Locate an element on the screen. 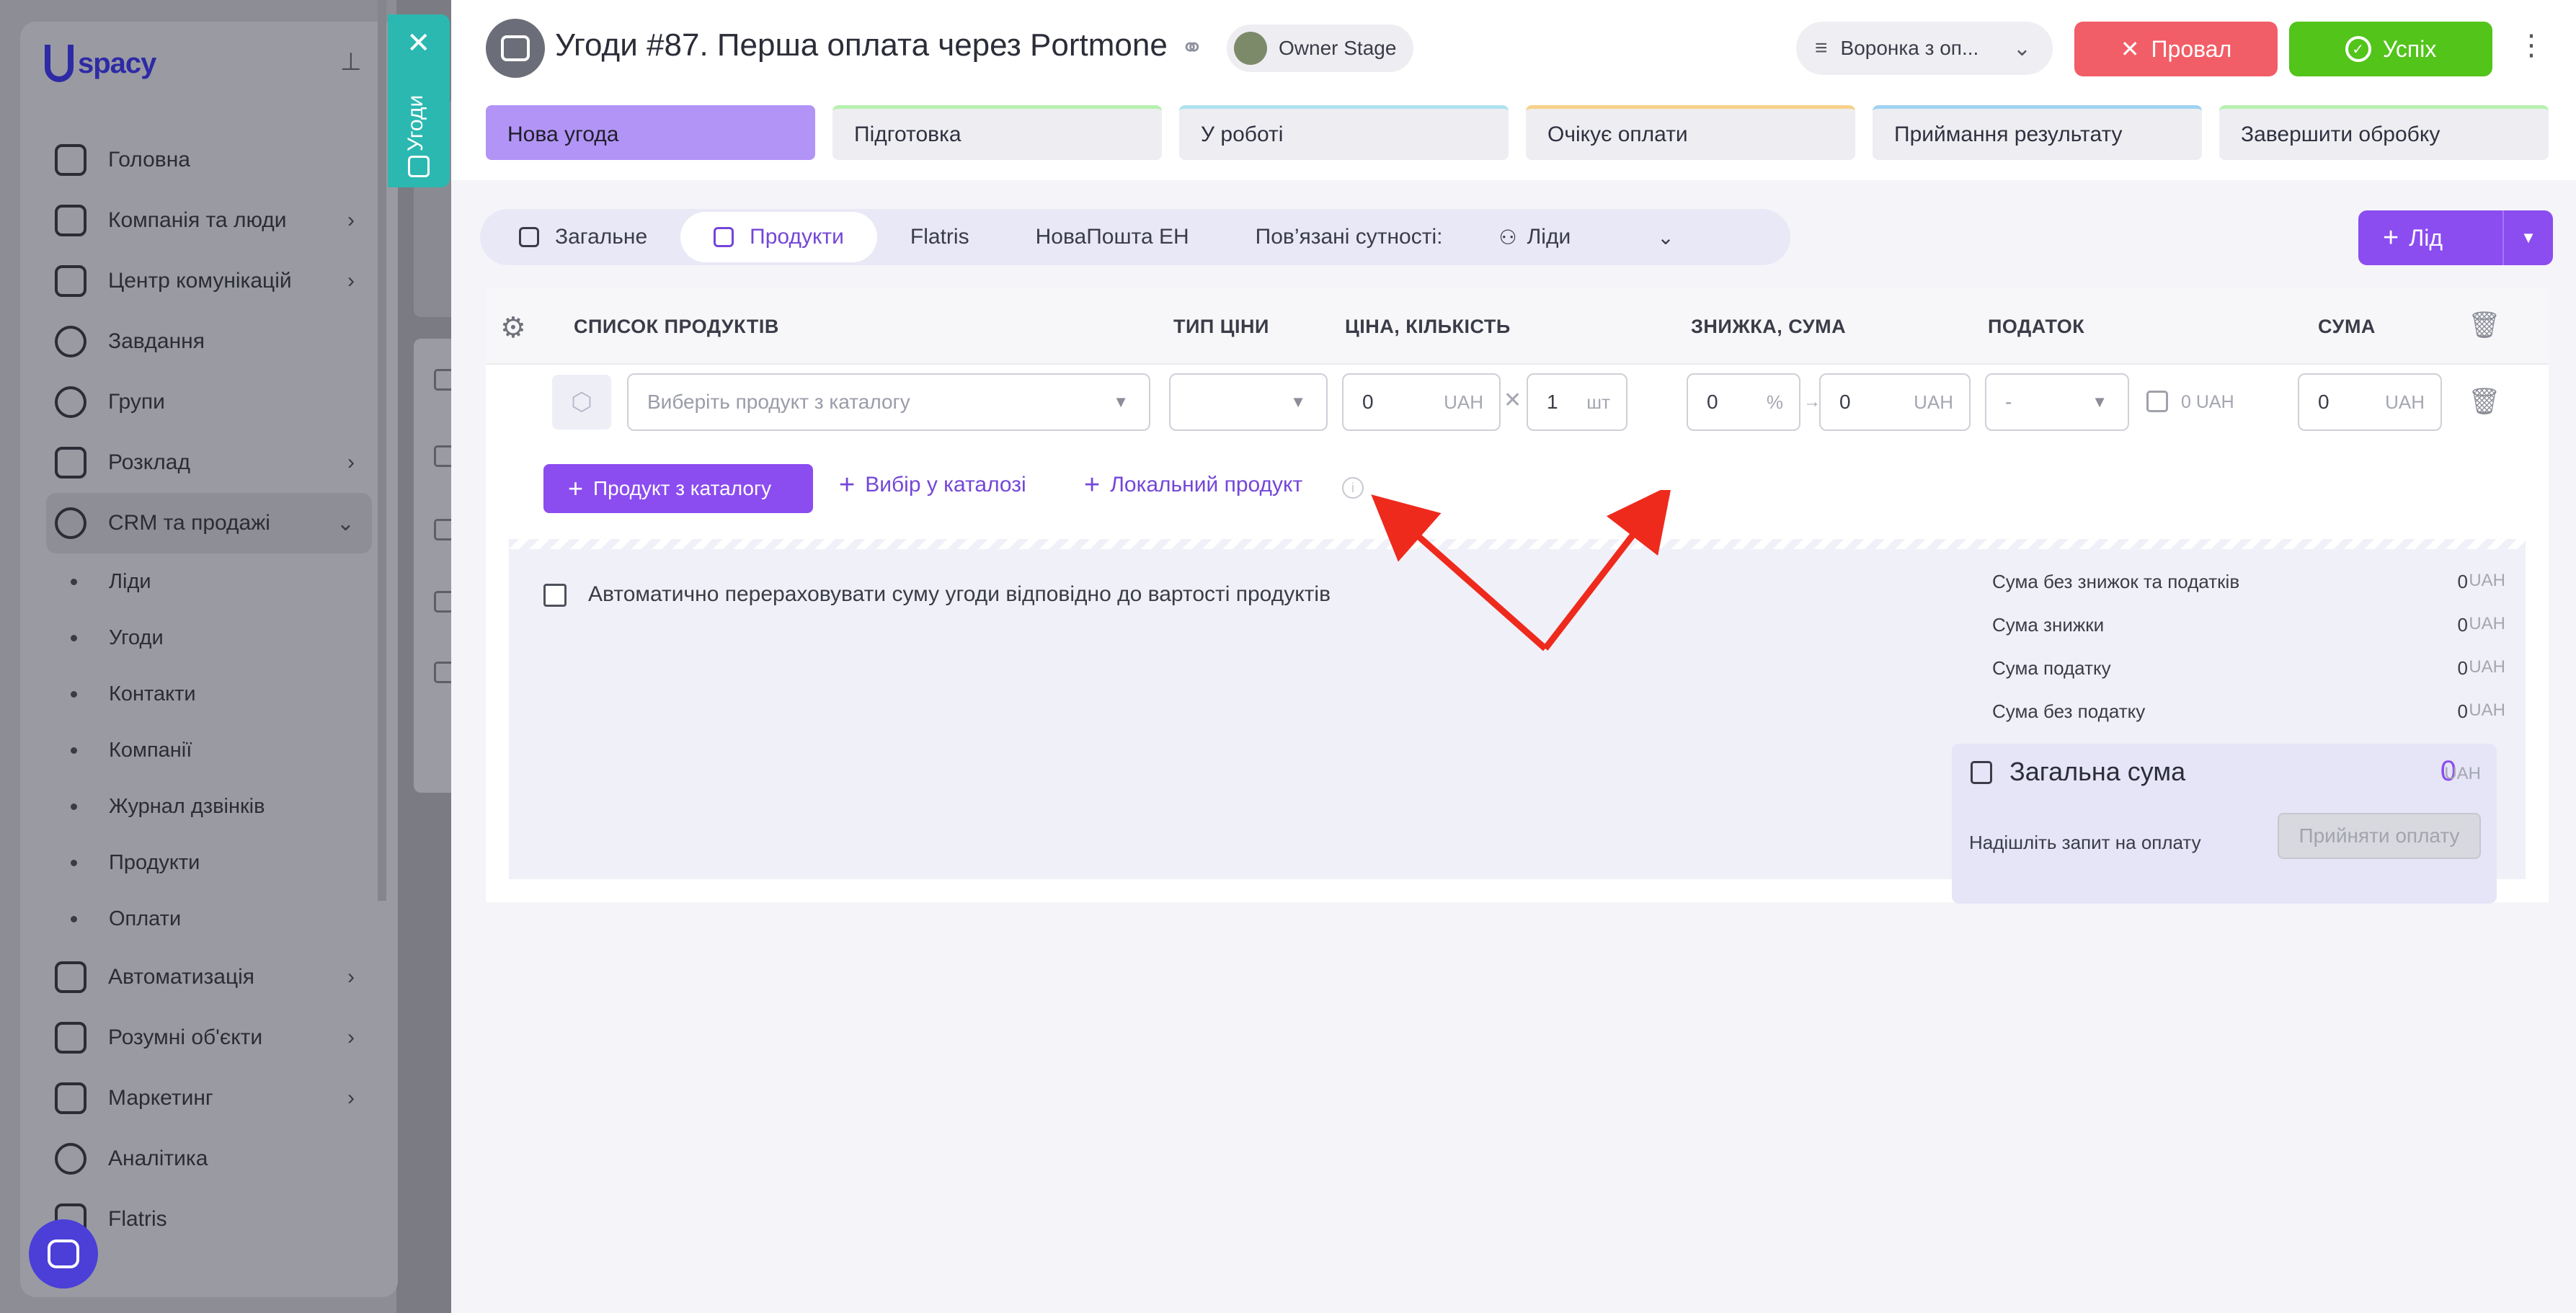 The image size is (2576, 1313). related-entities-label: Пов’язані сутності: is located at coordinates (1349, 237).